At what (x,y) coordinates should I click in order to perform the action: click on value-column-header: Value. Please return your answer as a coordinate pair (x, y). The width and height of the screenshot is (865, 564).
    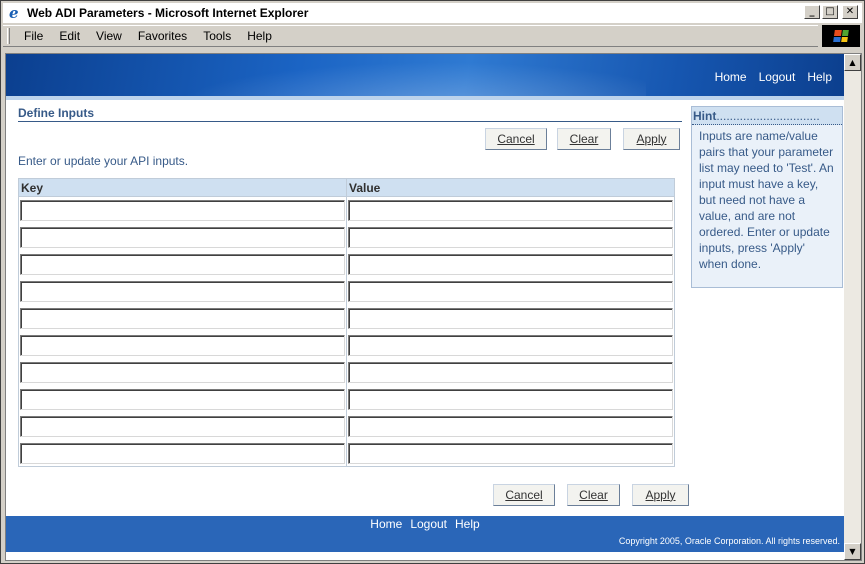
    Looking at the image, I should click on (510, 187).